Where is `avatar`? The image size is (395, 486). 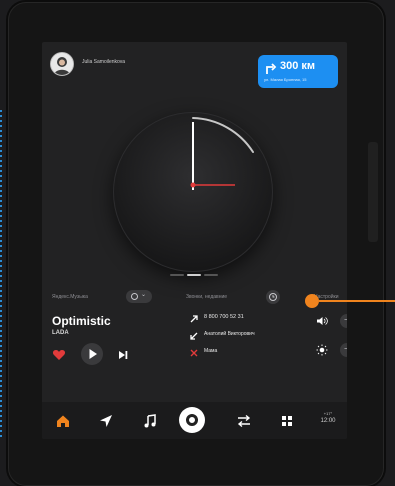
avatar is located at coordinates (62, 64).